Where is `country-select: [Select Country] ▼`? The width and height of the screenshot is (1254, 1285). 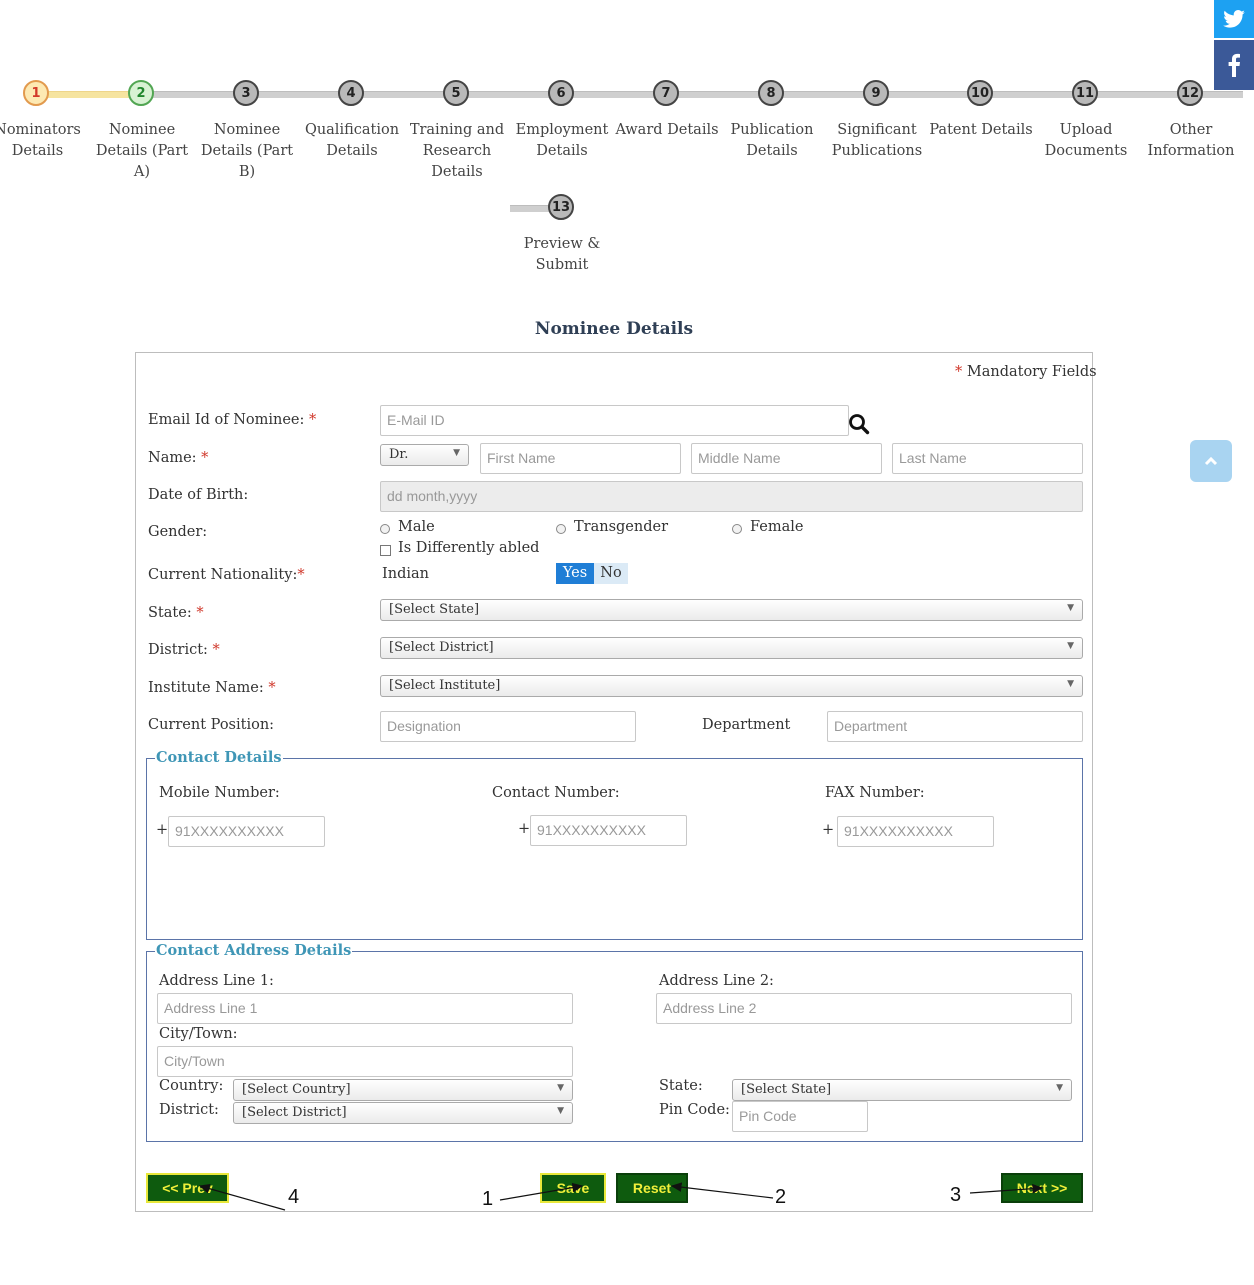
country-select: [Select Country] ▼ is located at coordinates (403, 1090).